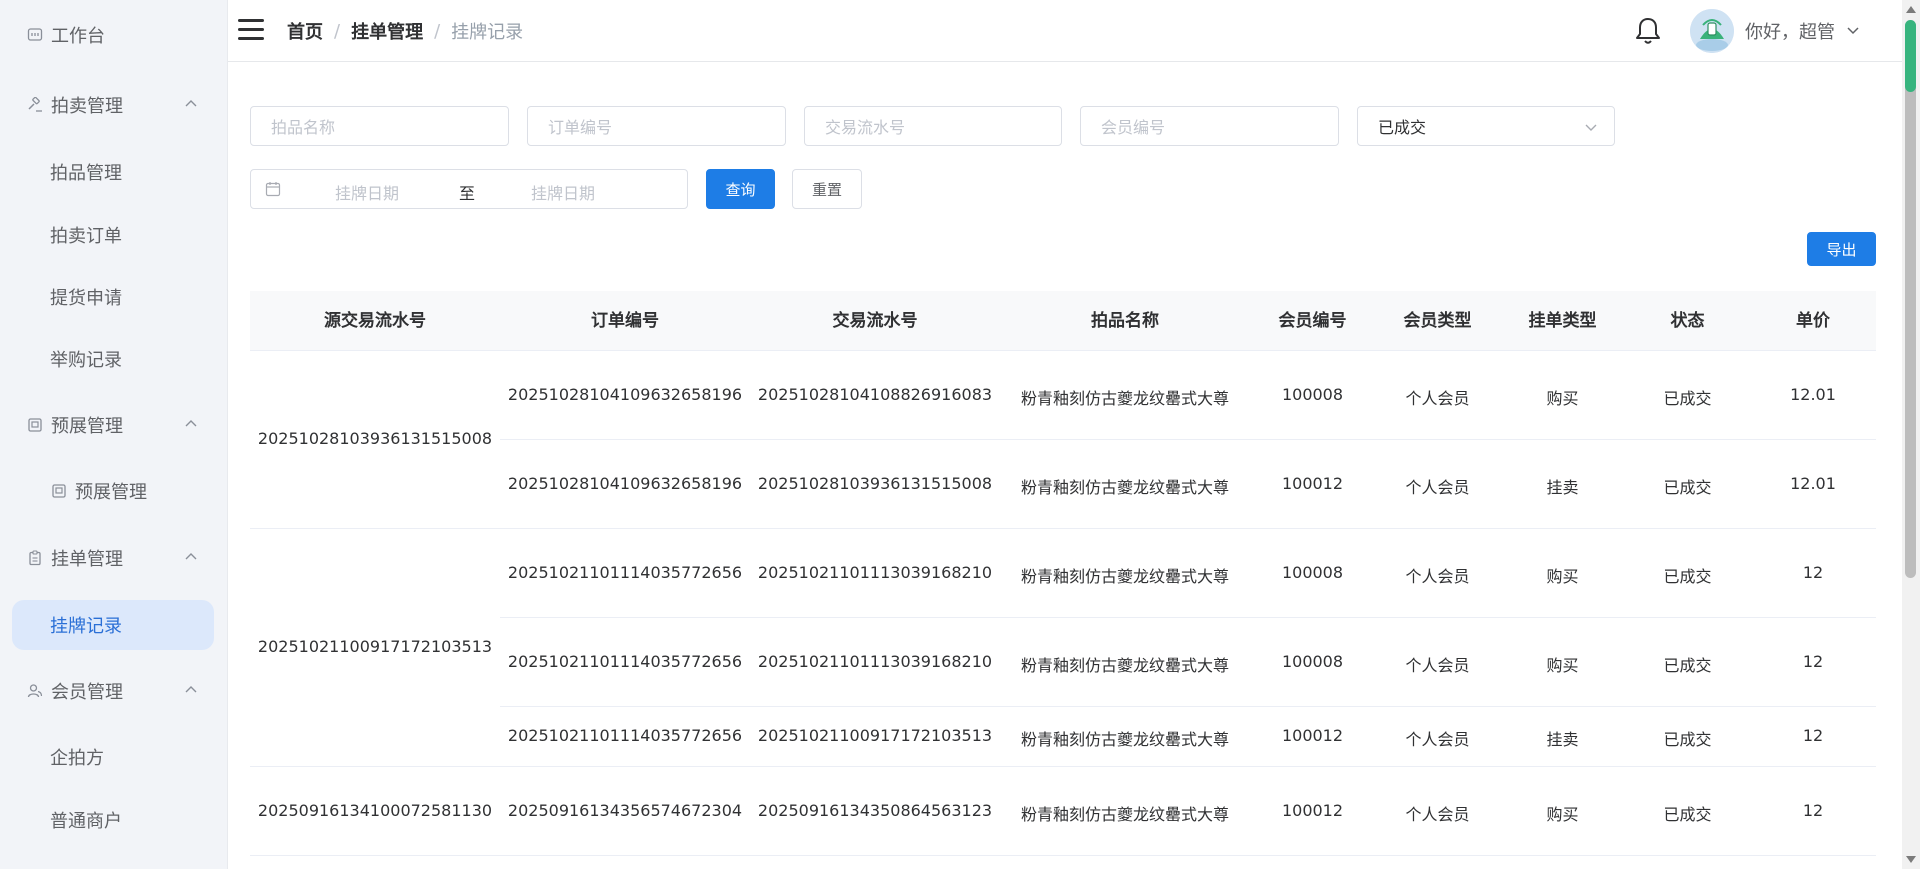 The height and width of the screenshot is (869, 1920). I want to click on sidebar-item-preview-management-sub: 预展管理, so click(114, 491).